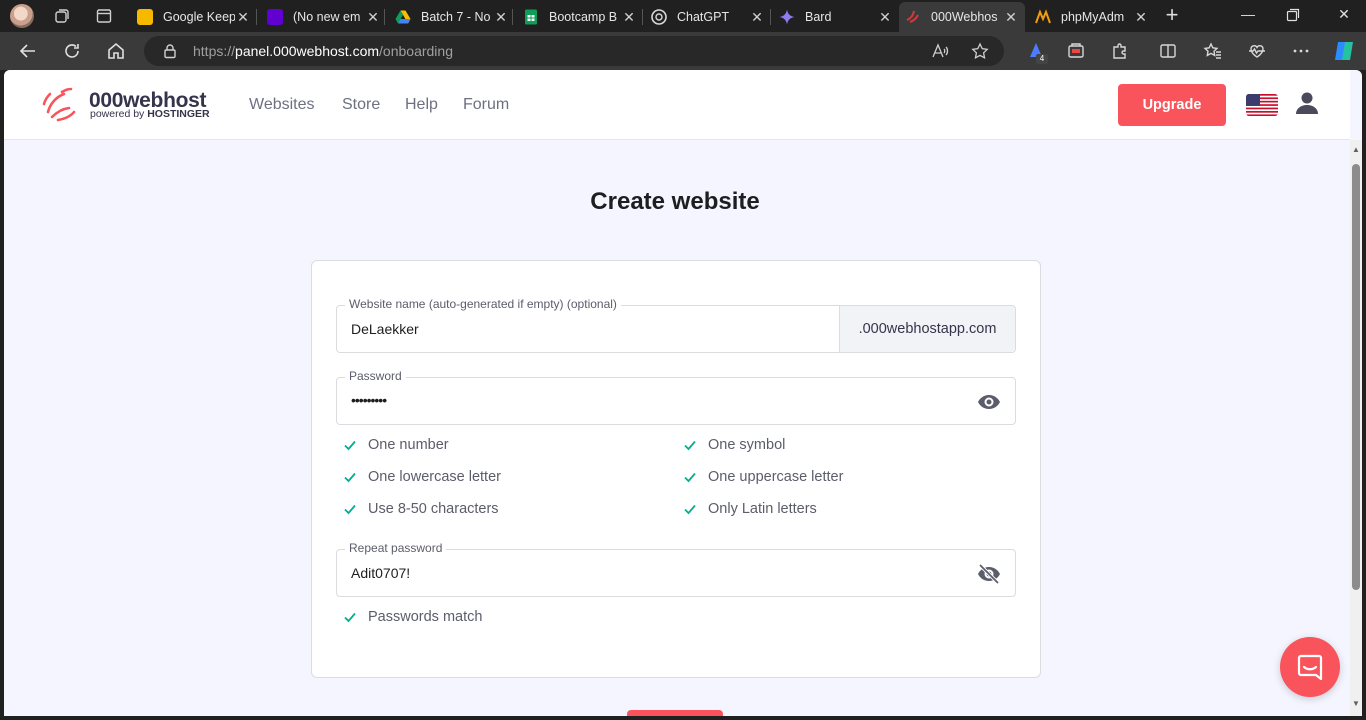  What do you see at coordinates (1356, 377) in the screenshot?
I see `scrollbar-thumb` at bounding box center [1356, 377].